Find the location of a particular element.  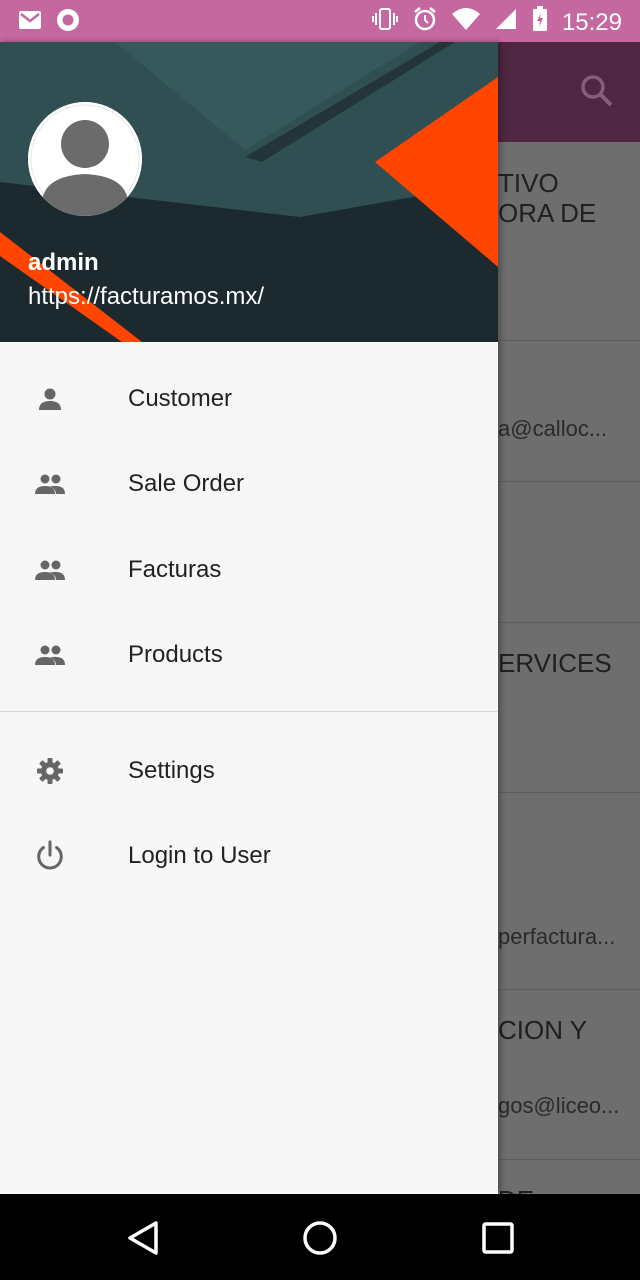

menu-item-products: Products is located at coordinates (249, 655).